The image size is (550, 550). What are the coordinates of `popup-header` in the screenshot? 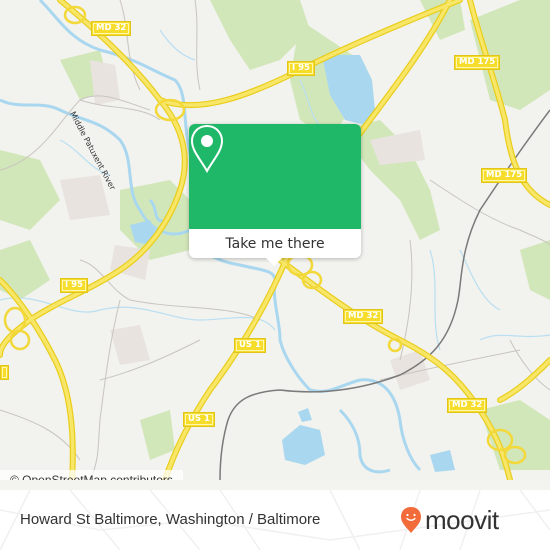 It's located at (275, 176).